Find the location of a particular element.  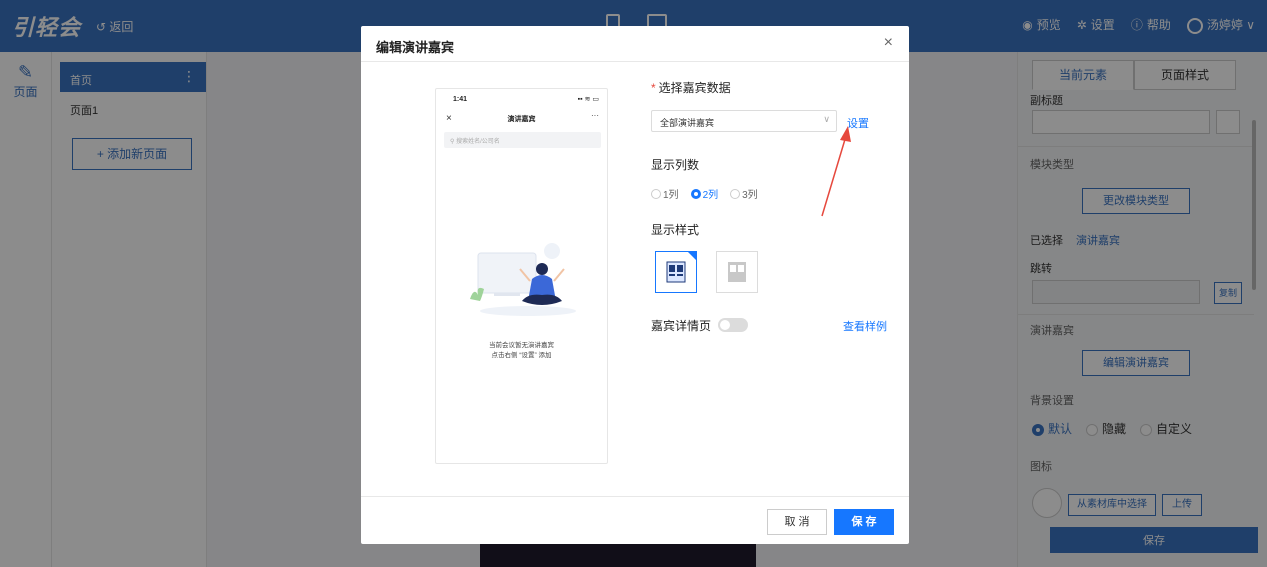

speaker-data-select-value: 全部演讲嘉宾 is located at coordinates (687, 123).